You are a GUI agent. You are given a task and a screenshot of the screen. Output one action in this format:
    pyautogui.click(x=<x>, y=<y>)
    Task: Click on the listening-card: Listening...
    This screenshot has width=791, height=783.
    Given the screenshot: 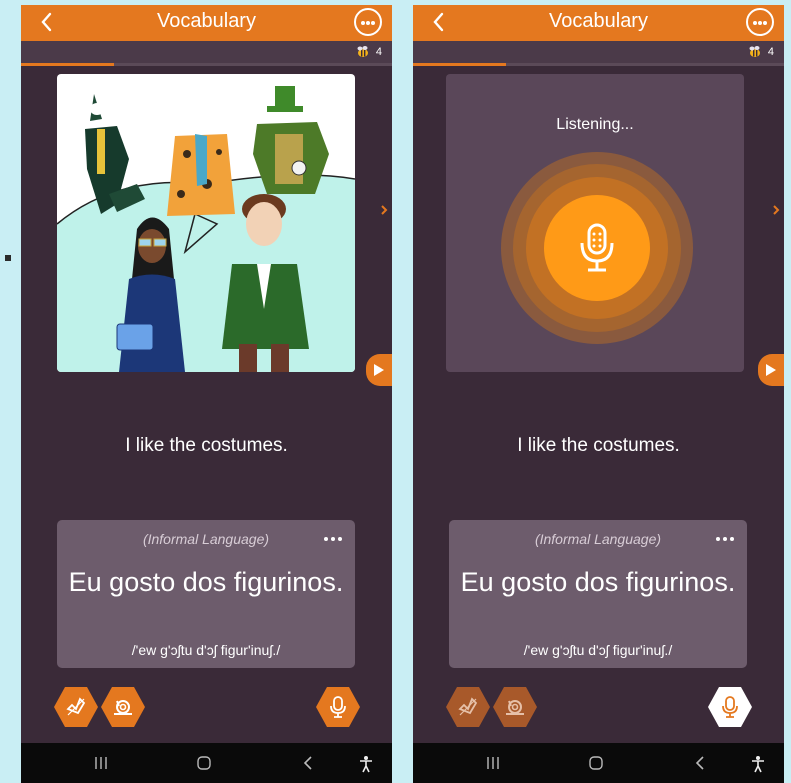 What is the action you would take?
    pyautogui.click(x=595, y=223)
    